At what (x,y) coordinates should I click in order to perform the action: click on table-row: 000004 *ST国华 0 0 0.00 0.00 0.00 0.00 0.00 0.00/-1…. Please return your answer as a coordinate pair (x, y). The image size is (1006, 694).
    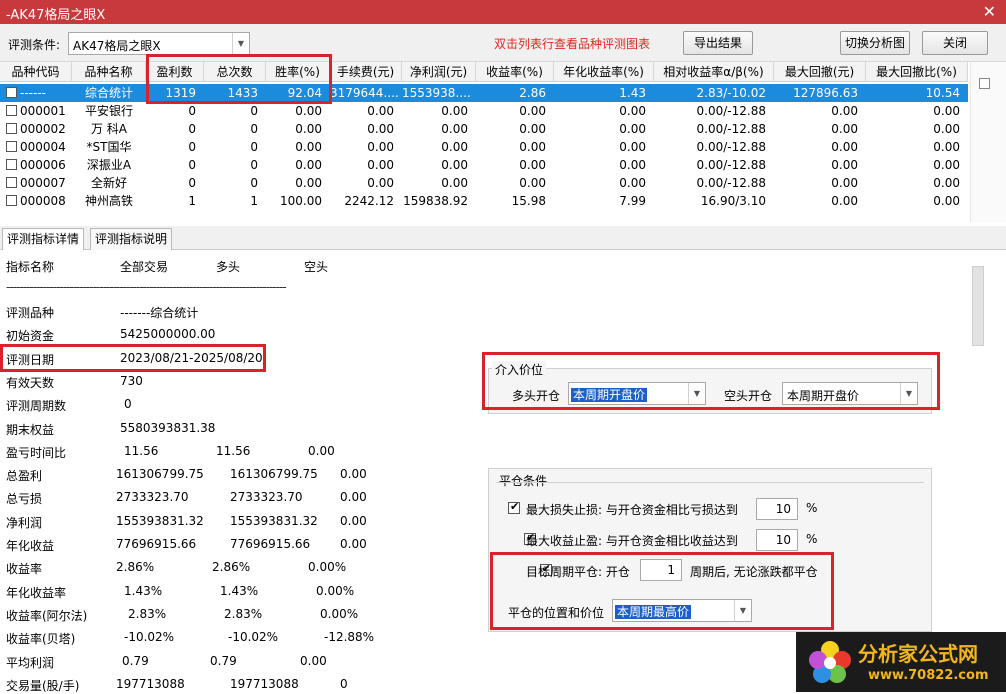
    Looking at the image, I should click on (484, 147).